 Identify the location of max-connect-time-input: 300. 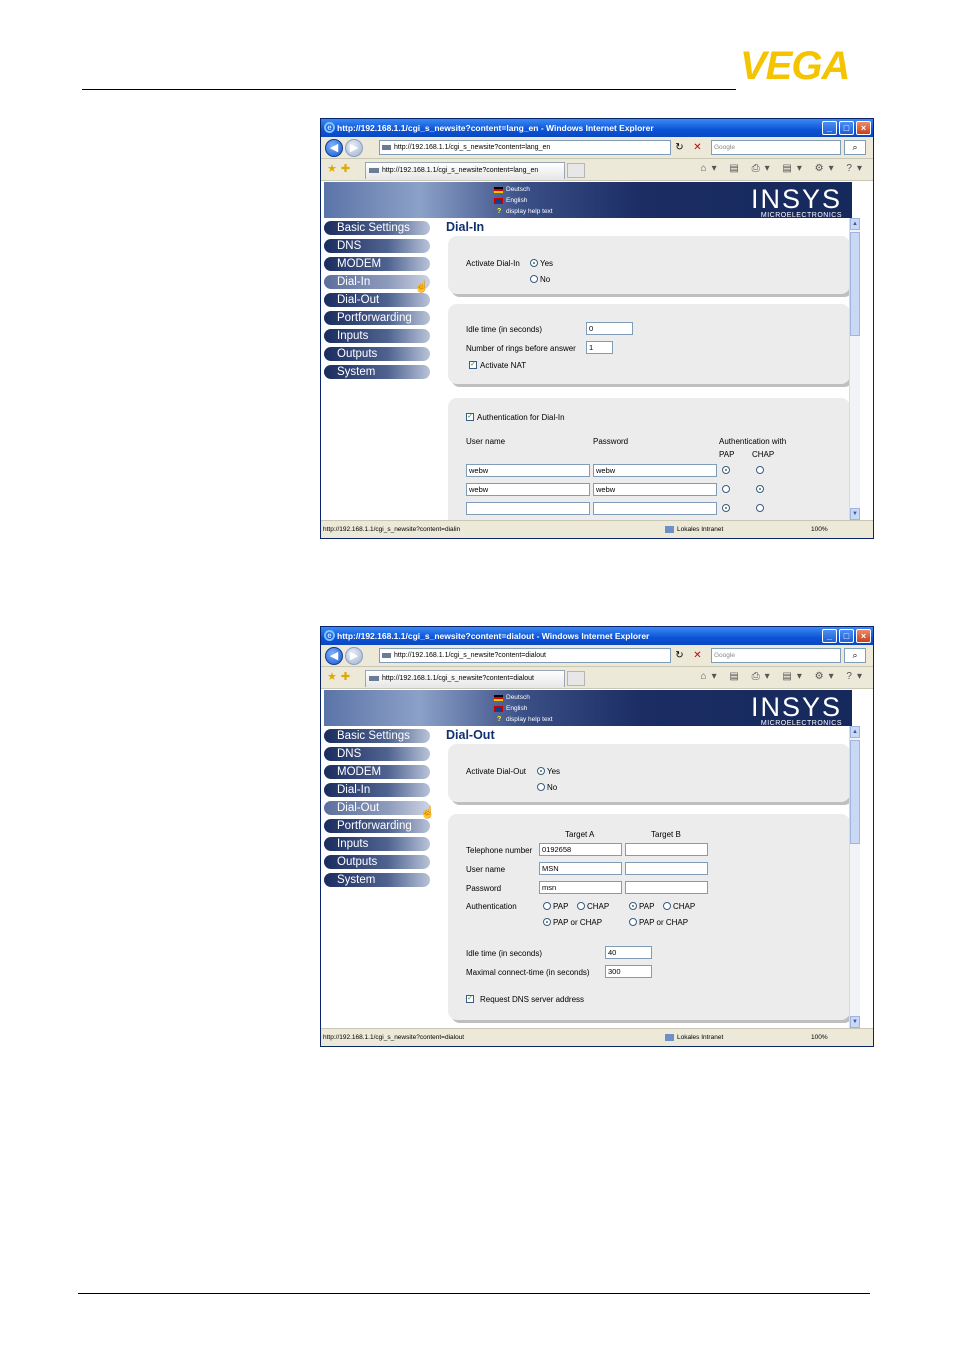
(628, 971).